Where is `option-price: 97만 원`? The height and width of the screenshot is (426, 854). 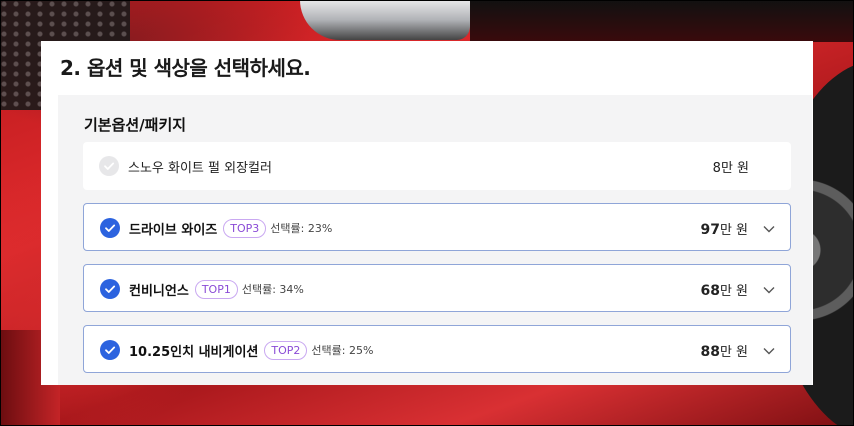 option-price: 97만 원 is located at coordinates (724, 230).